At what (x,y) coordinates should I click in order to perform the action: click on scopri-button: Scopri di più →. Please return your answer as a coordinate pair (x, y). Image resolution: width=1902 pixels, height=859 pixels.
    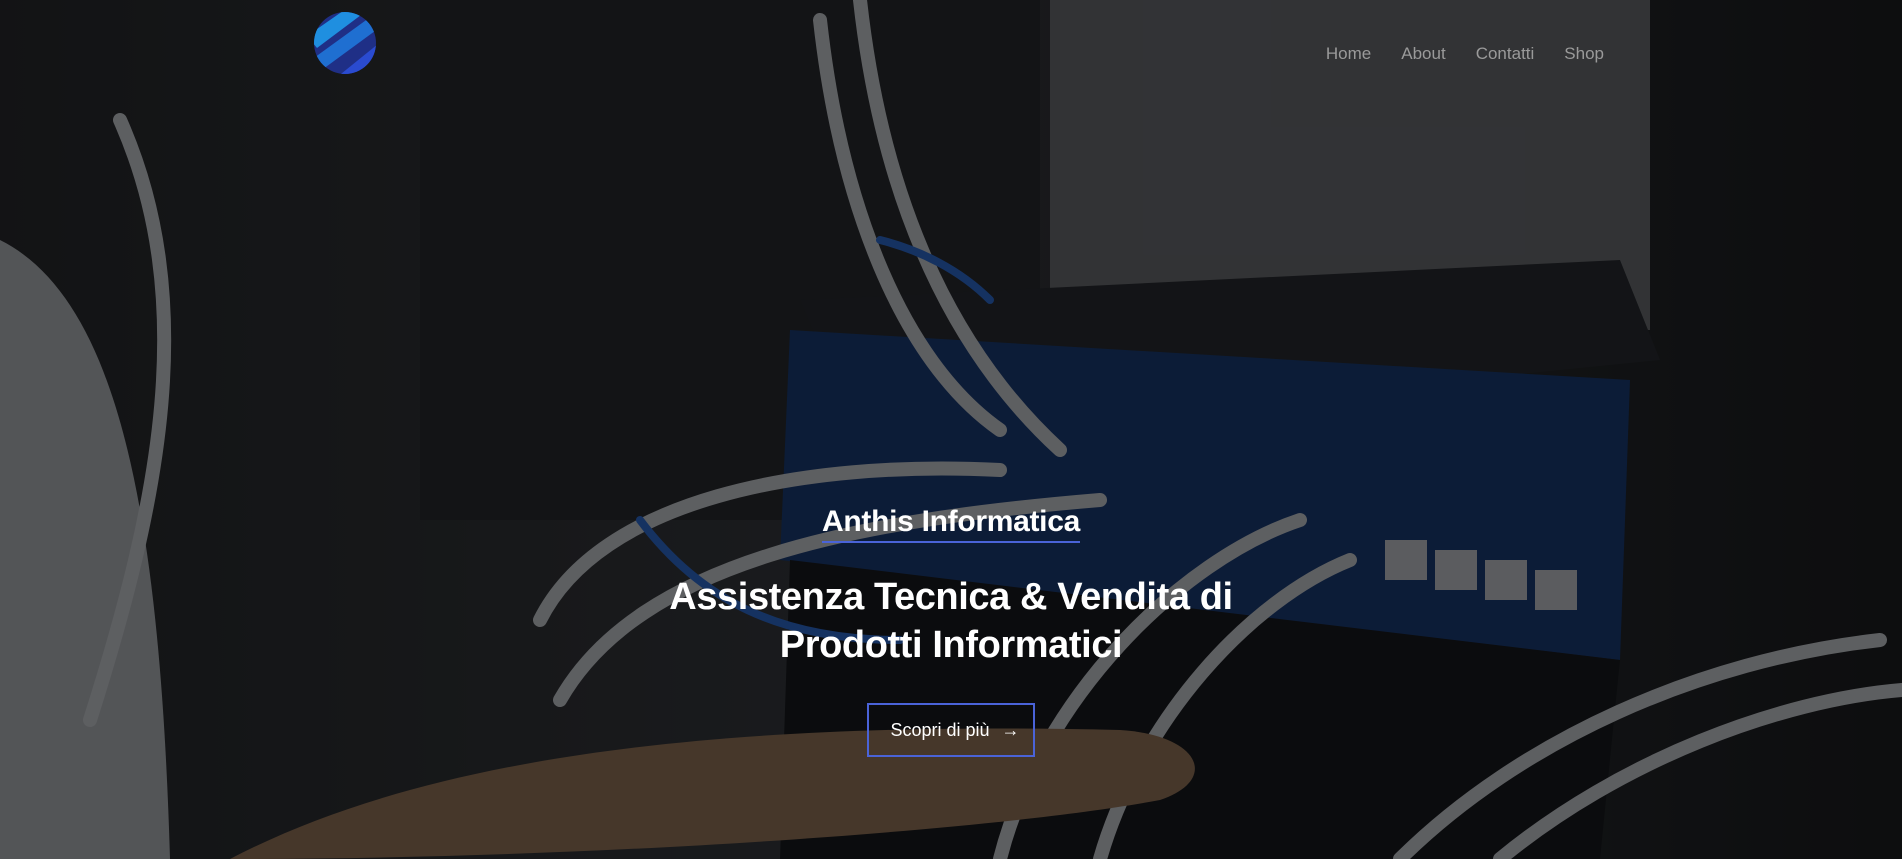
    Looking at the image, I should click on (951, 730).